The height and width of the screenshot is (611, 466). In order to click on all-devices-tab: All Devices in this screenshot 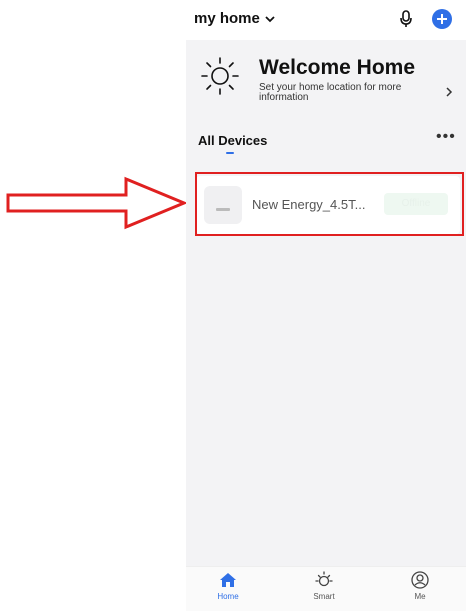, I will do `click(232, 140)`.